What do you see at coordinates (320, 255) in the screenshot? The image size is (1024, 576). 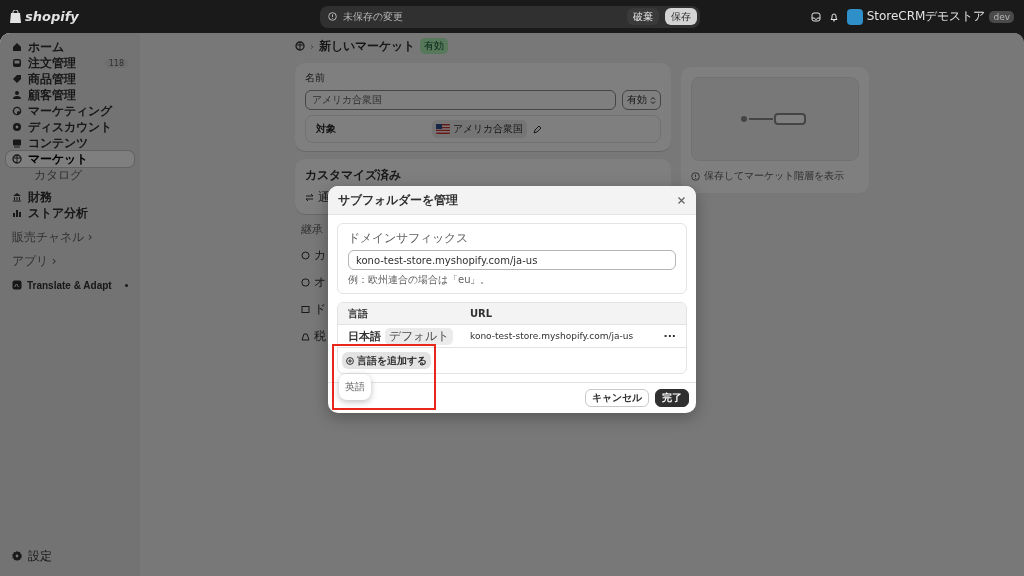 I see `row-label: カ` at bounding box center [320, 255].